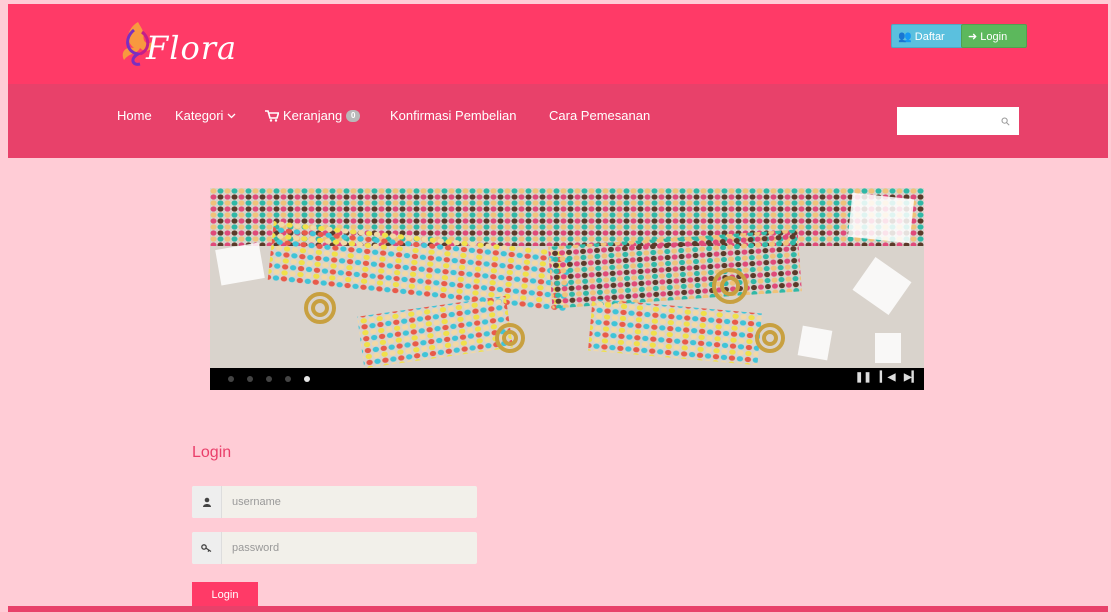 This screenshot has width=1111, height=612. Describe the element at coordinates (863, 377) in the screenshot. I see `pause-icon: ❚❚` at that location.